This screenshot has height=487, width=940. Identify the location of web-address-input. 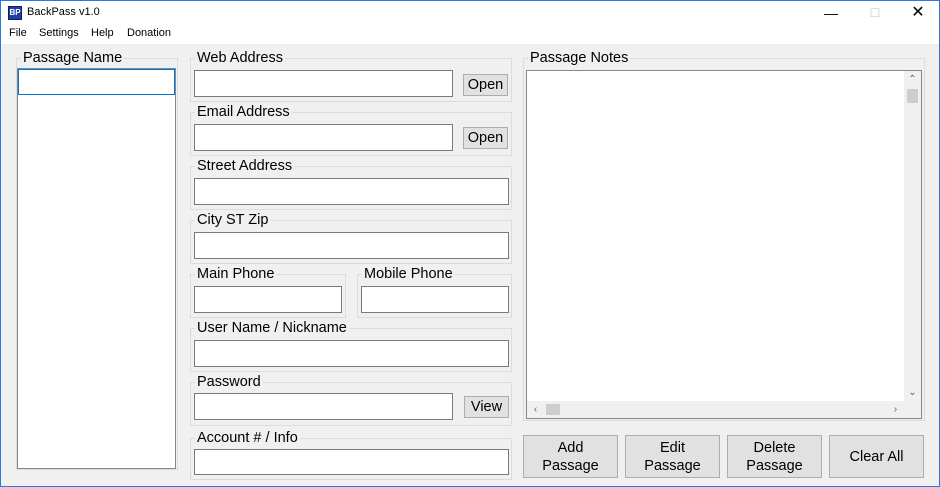
(323, 83).